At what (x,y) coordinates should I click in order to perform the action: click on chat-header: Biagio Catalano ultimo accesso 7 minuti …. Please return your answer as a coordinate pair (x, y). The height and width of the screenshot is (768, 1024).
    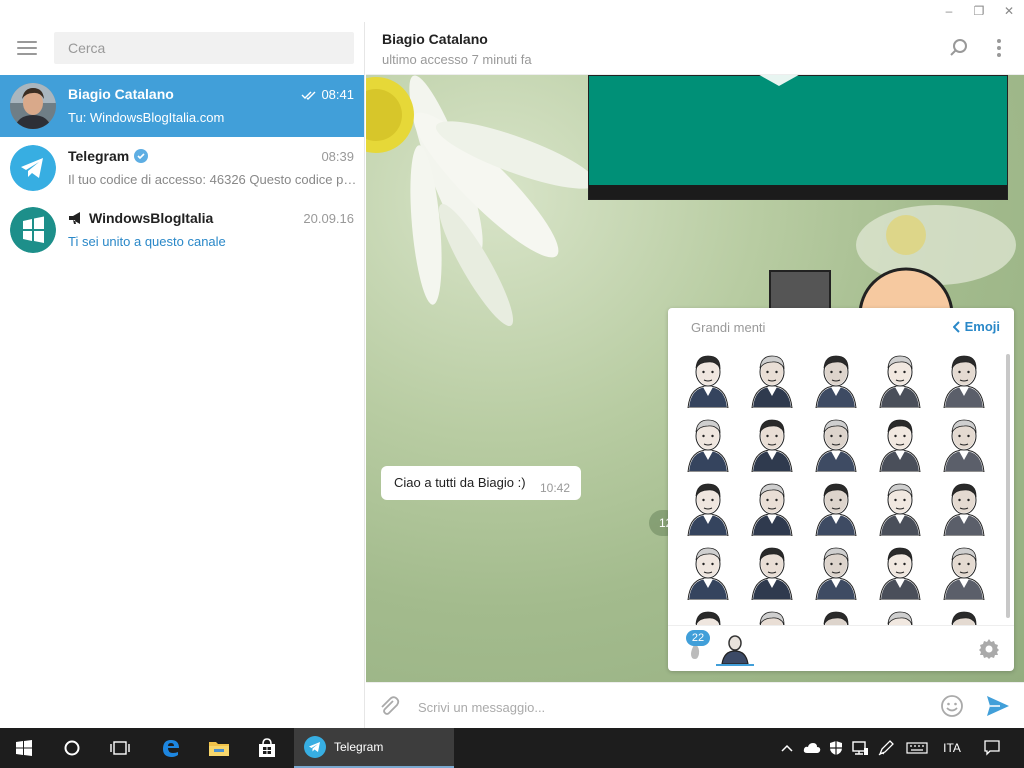
    Looking at the image, I should click on (695, 48).